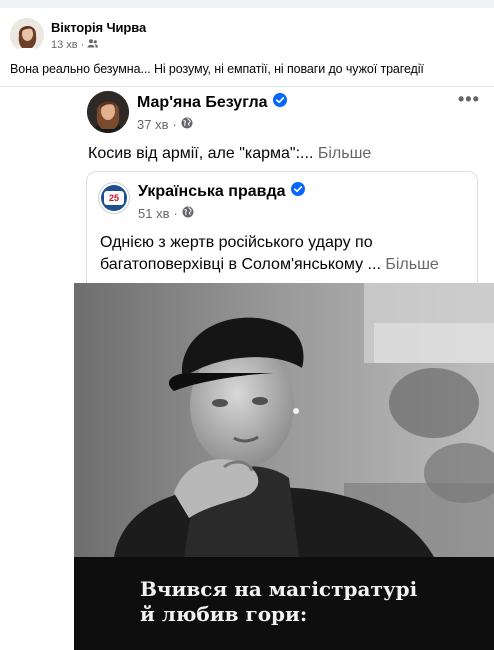  What do you see at coordinates (202, 103) in the screenshot?
I see `shared-author-name: Мар'яна Безугла` at bounding box center [202, 103].